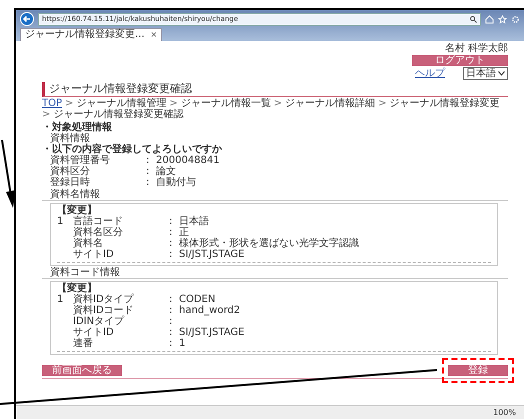  I want to click on breadcrumb-item: ジャーナル情報詳細, so click(330, 103).